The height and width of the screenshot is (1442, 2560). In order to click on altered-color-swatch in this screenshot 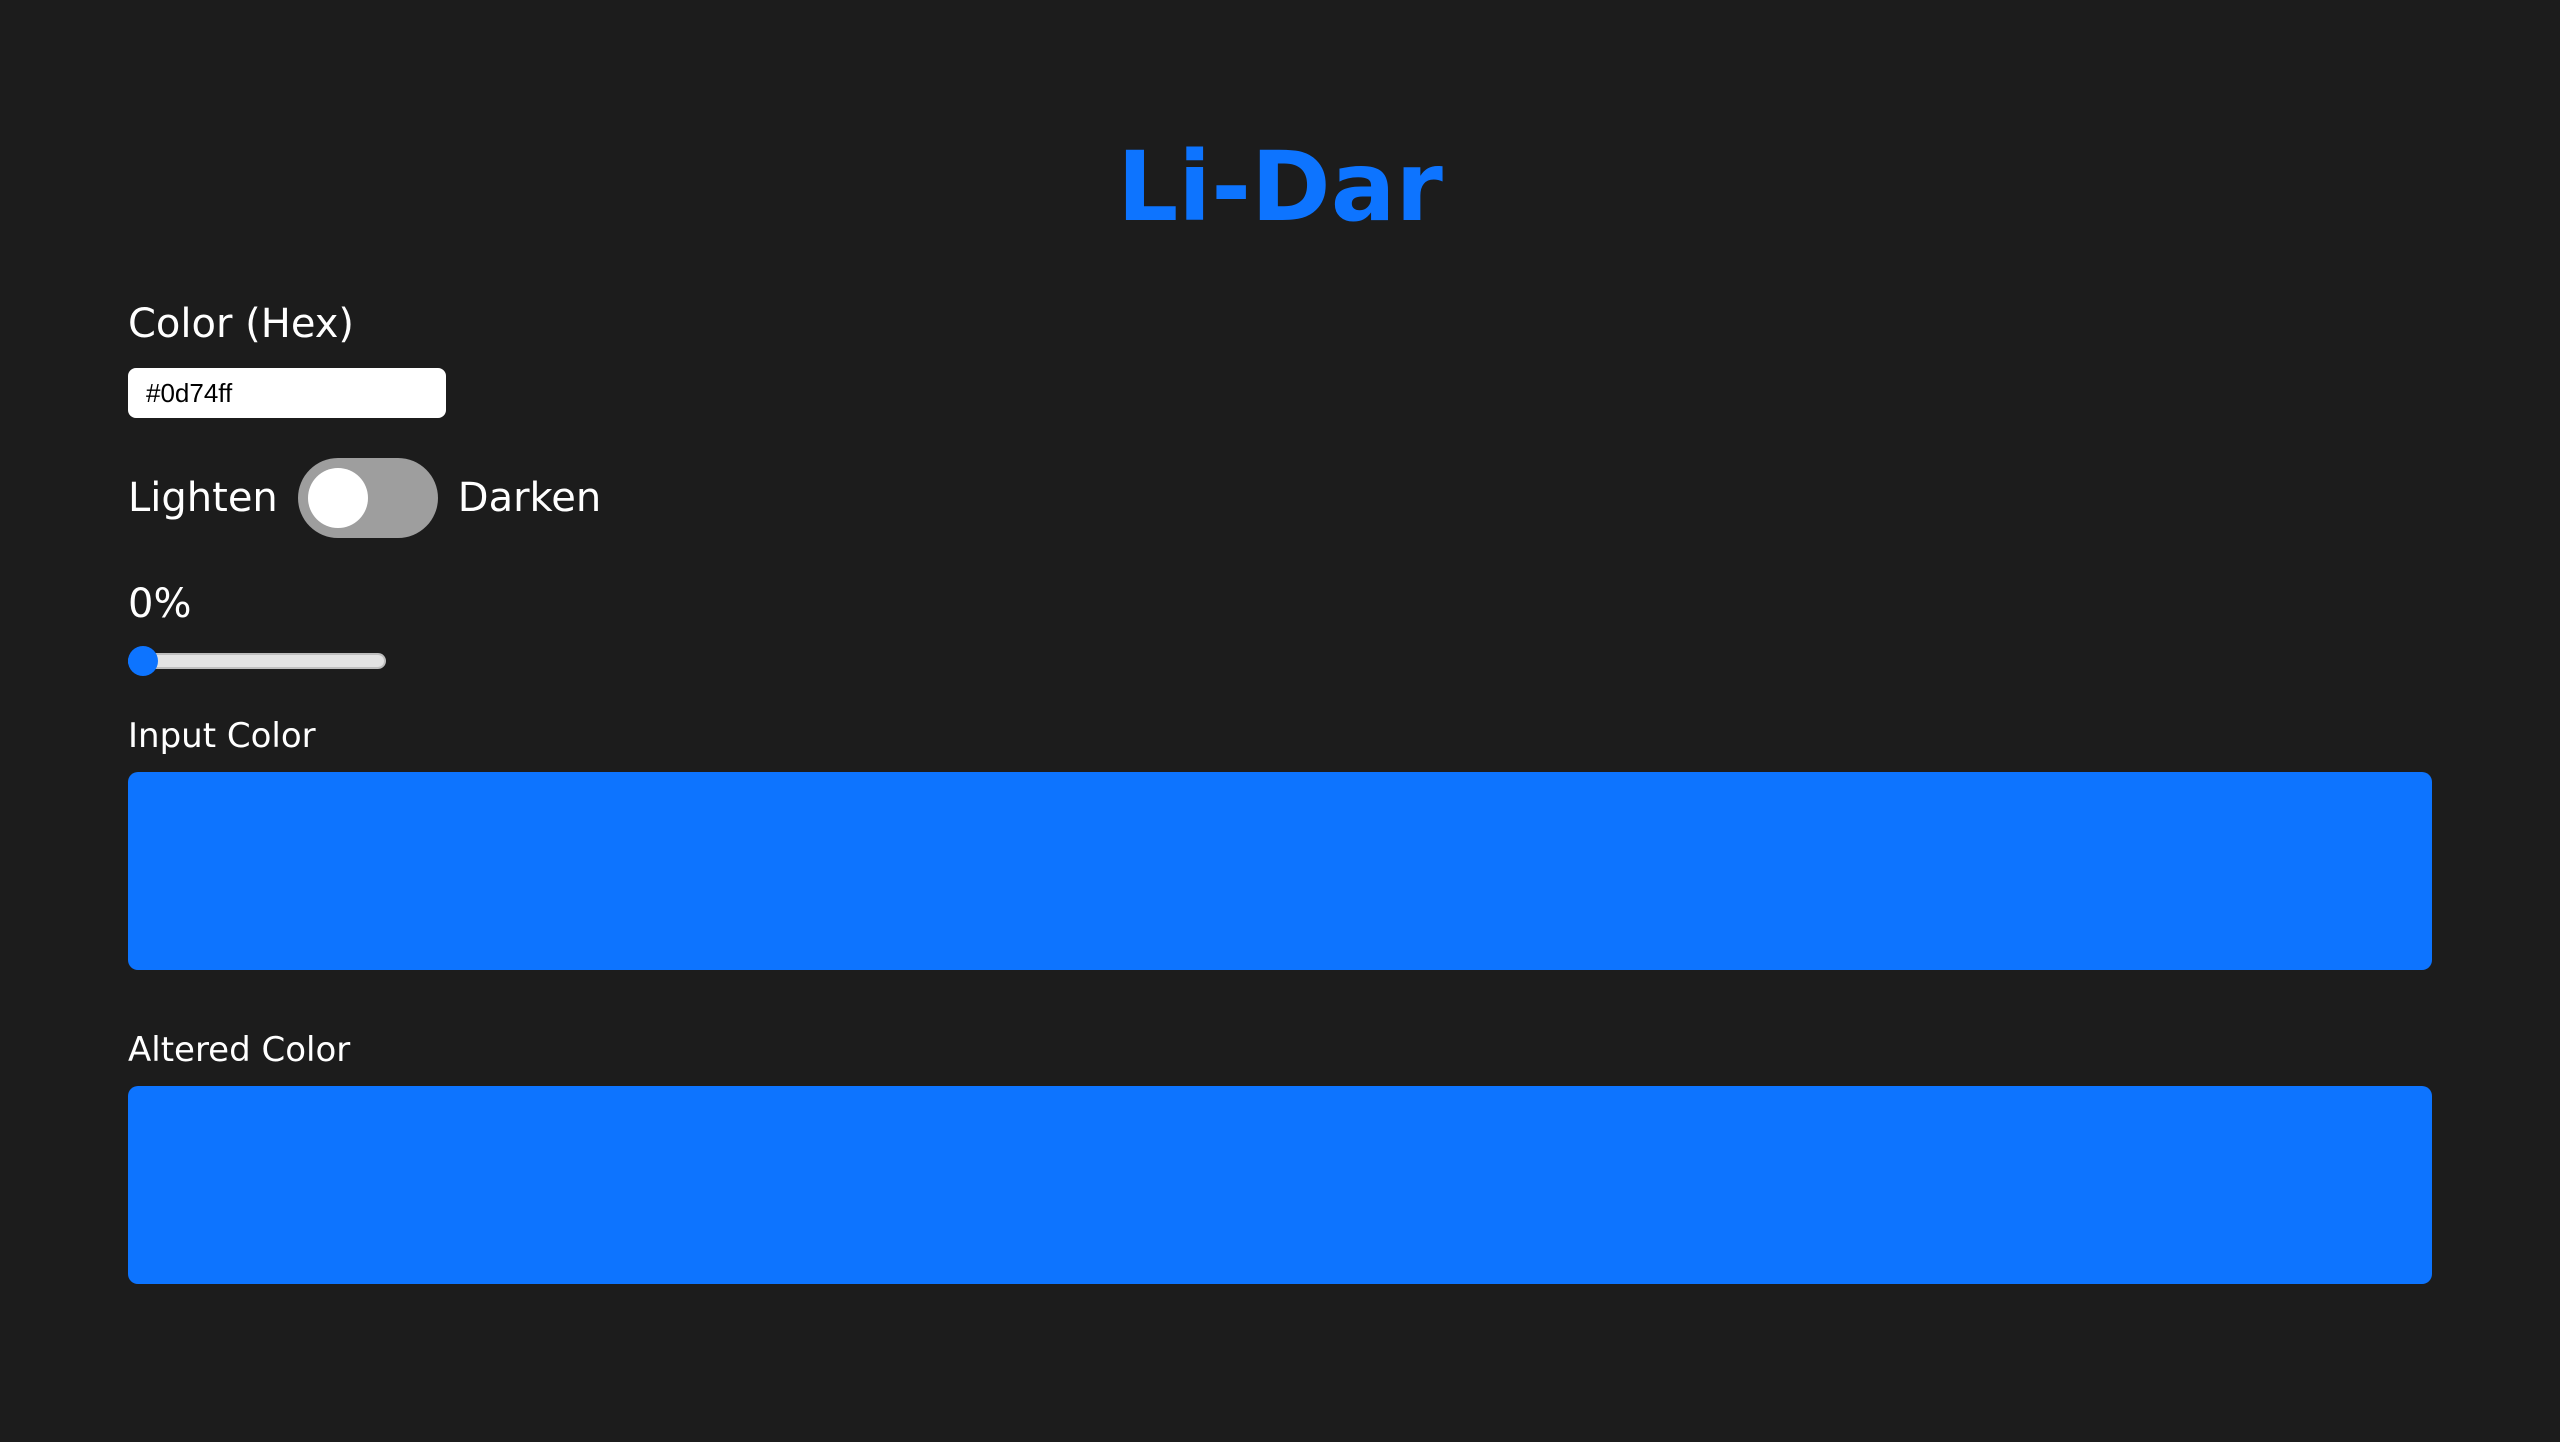, I will do `click(1280, 1185)`.